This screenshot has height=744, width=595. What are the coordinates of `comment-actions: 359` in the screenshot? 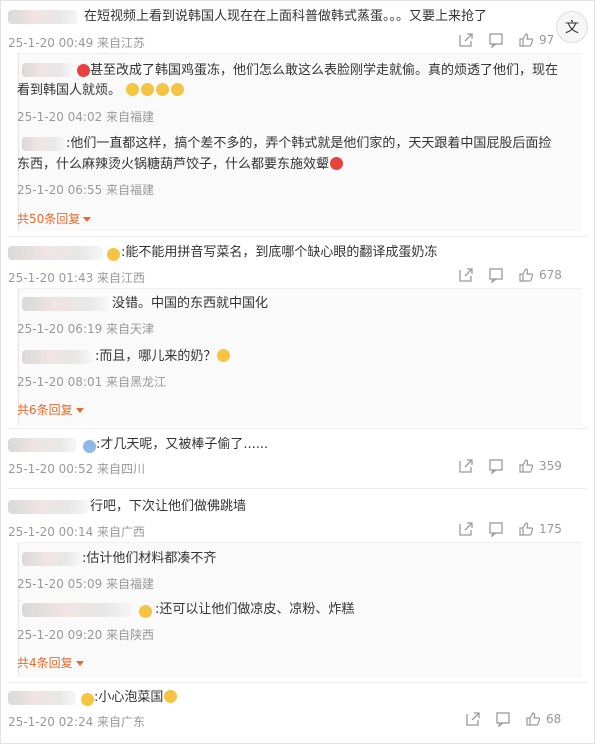 It's located at (510, 466).